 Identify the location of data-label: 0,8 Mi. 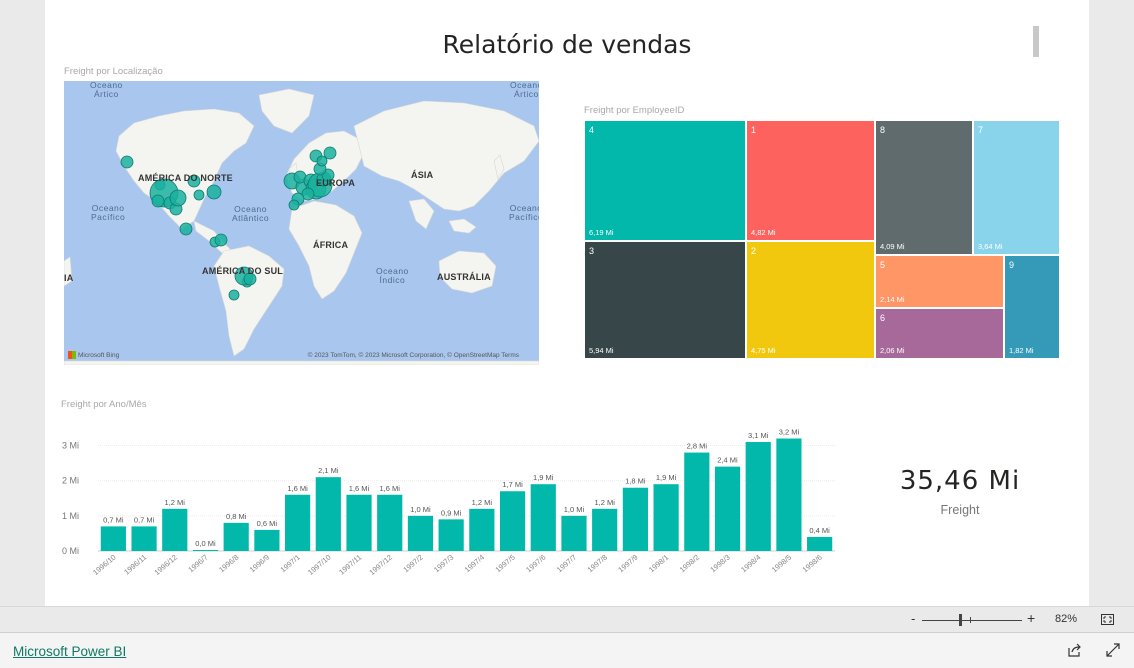
(236, 516).